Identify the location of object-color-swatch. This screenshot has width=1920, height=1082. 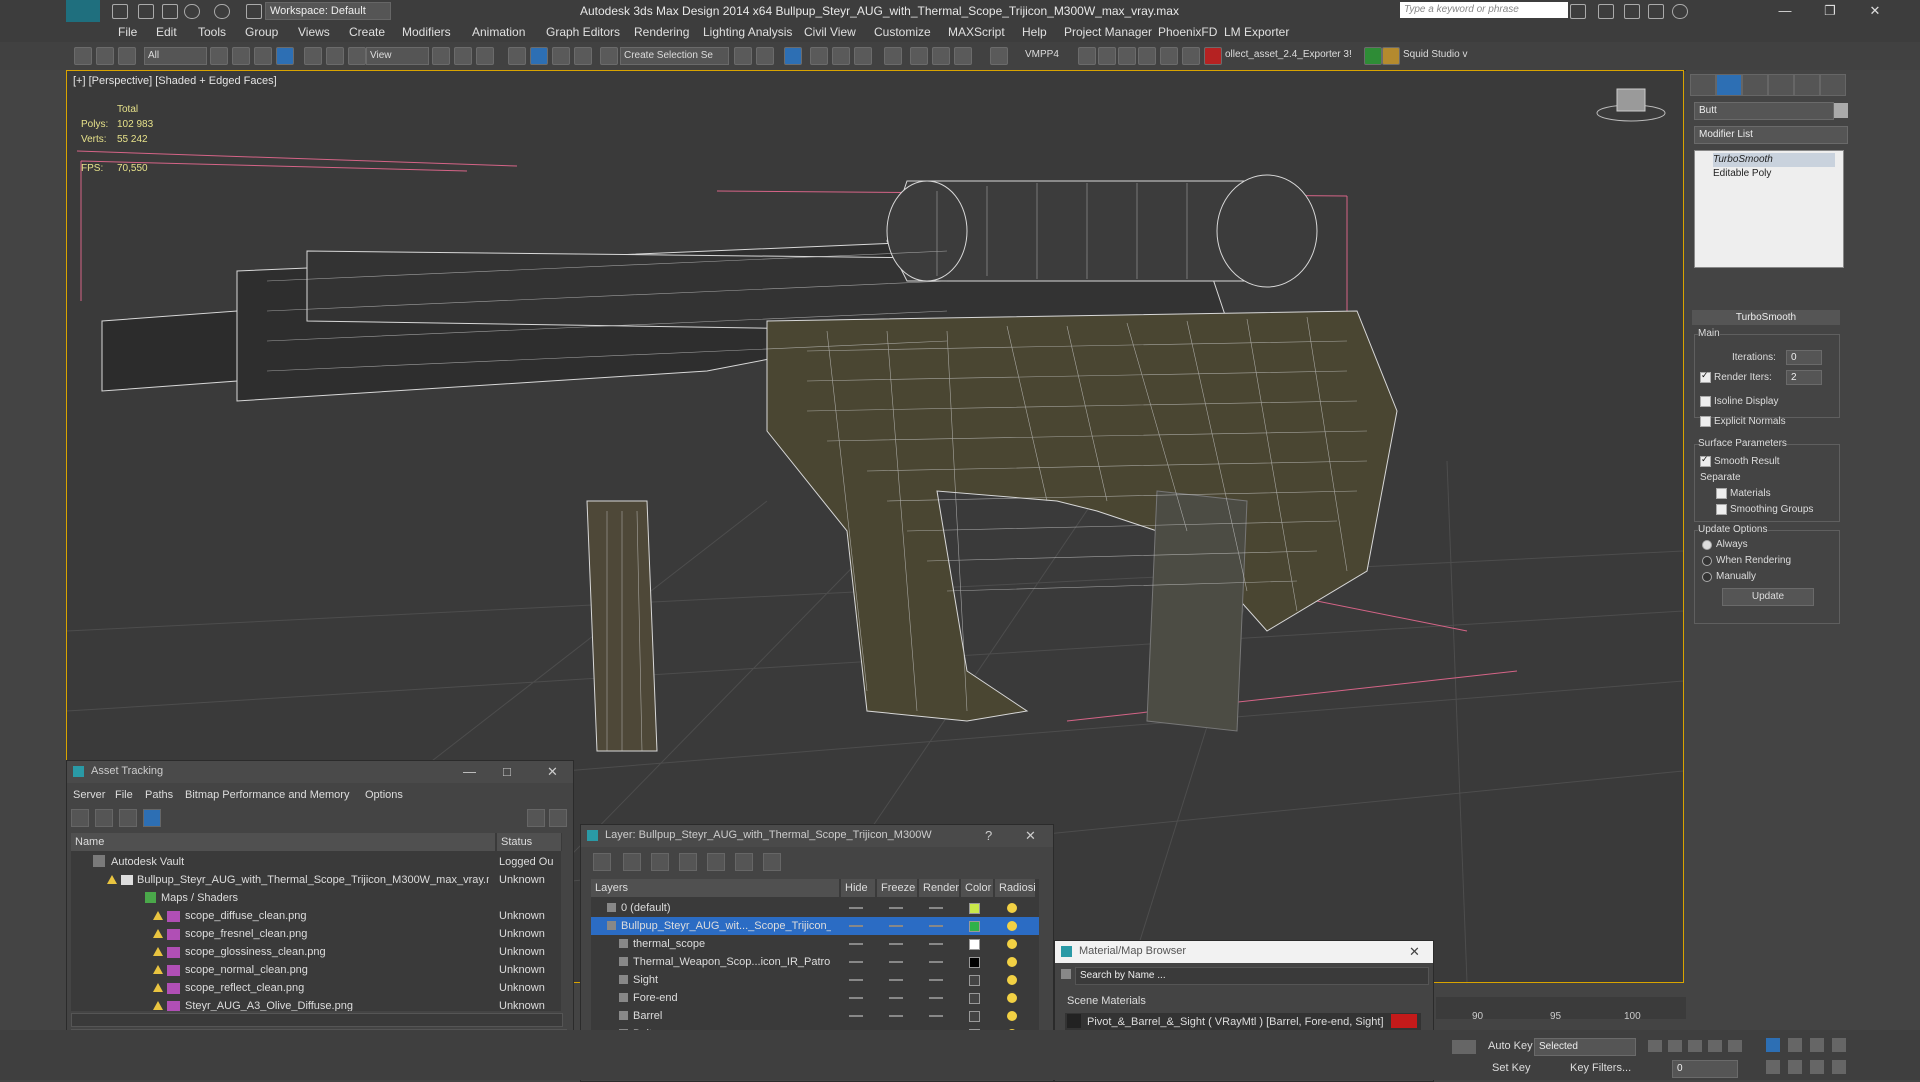
(1841, 110).